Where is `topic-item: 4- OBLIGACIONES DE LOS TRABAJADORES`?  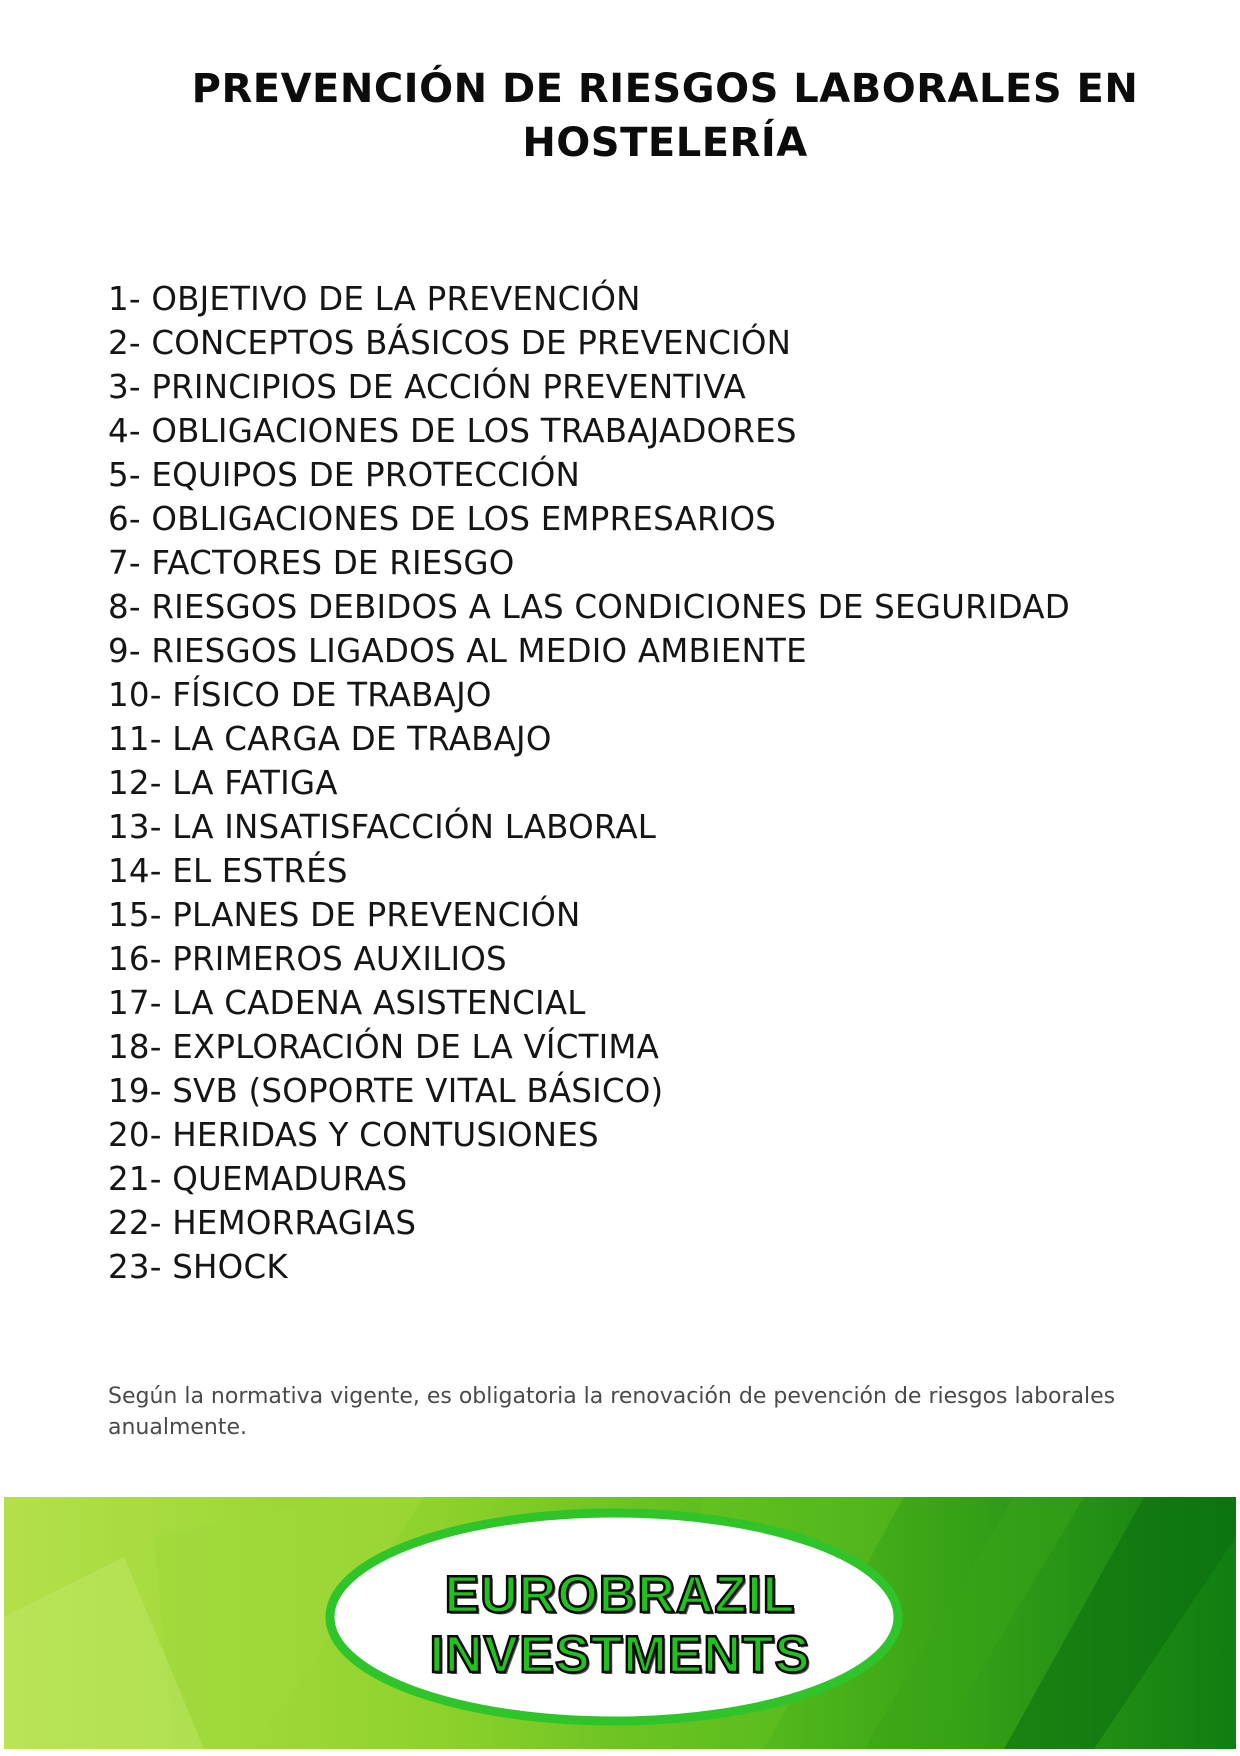
topic-item: 4- OBLIGACIONES DE LOS TRABAJADORES is located at coordinates (452, 431).